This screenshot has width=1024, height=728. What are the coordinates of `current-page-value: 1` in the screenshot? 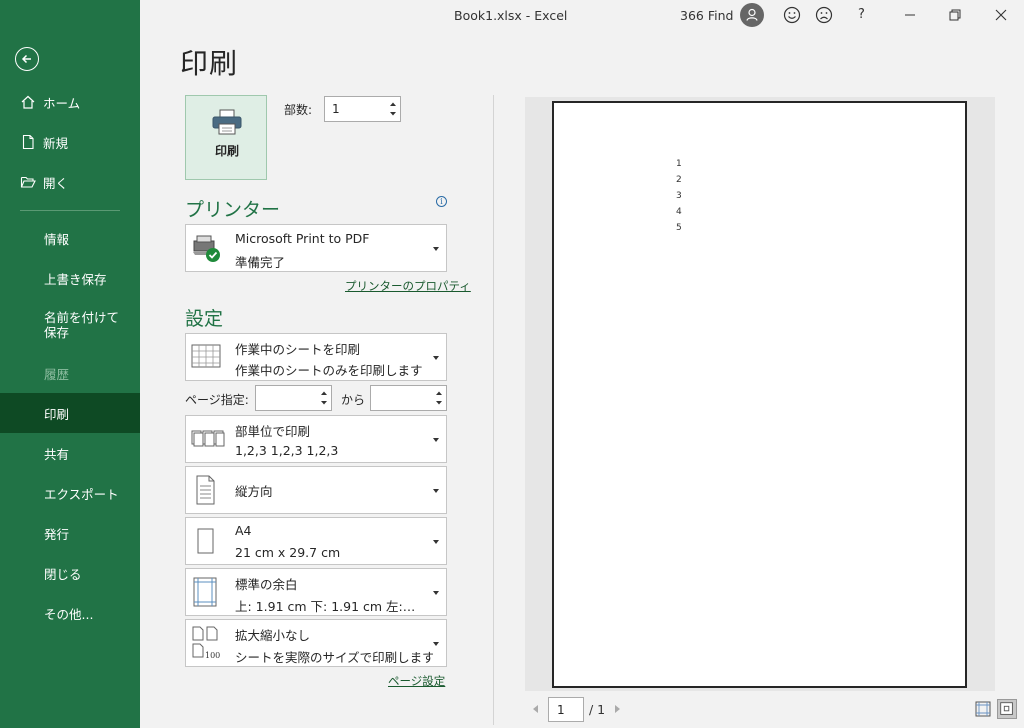 It's located at (561, 710).